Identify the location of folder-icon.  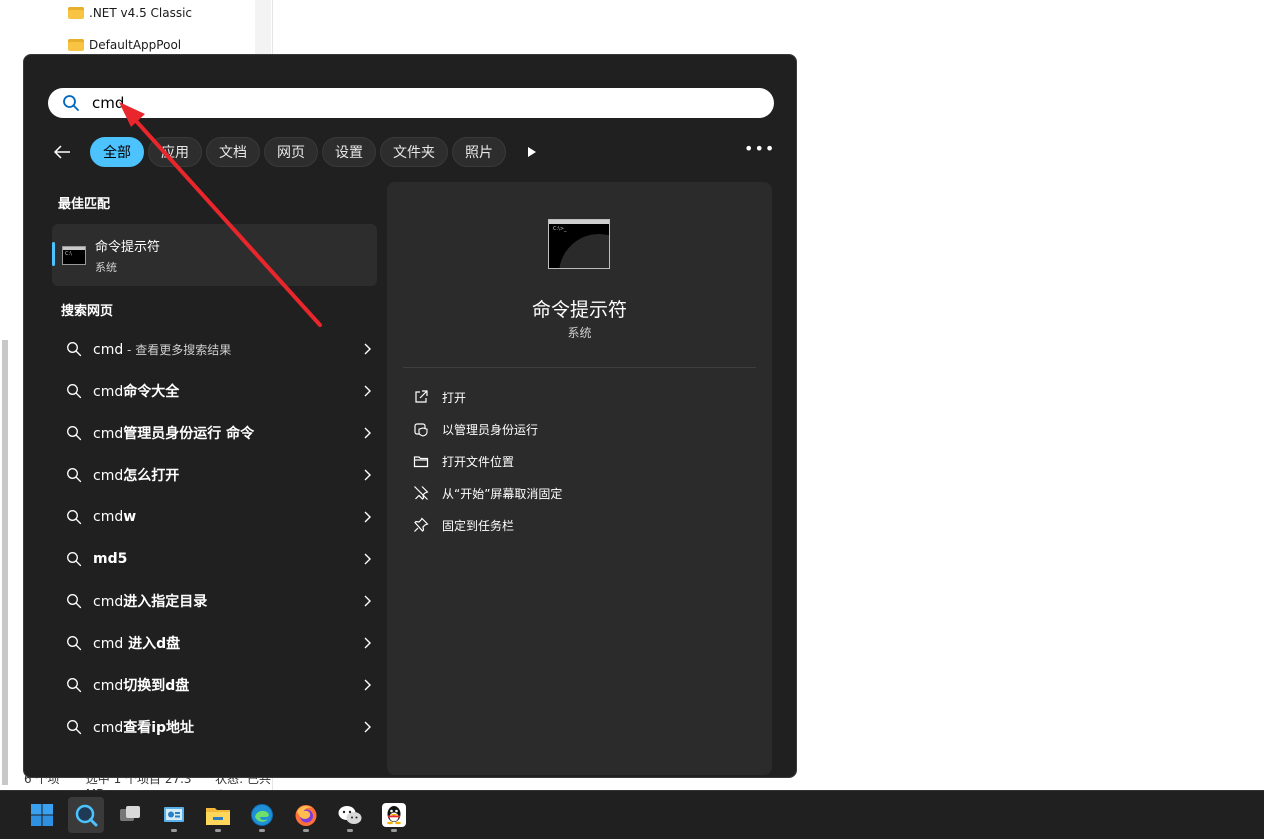
(76, 45).